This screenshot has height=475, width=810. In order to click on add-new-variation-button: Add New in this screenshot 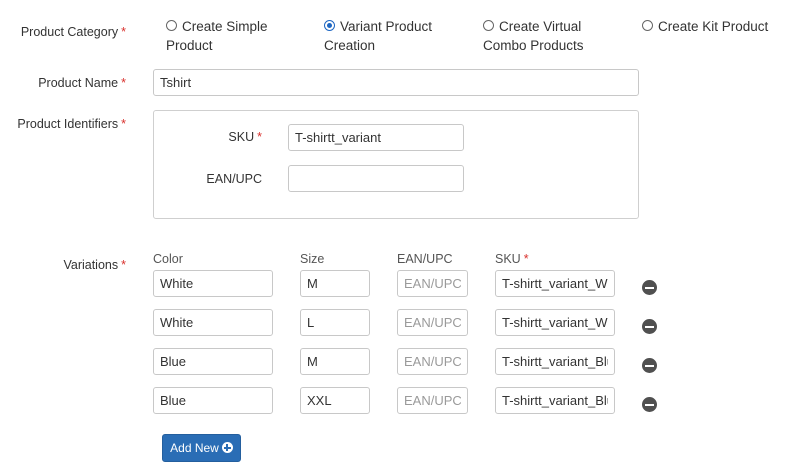, I will do `click(201, 448)`.